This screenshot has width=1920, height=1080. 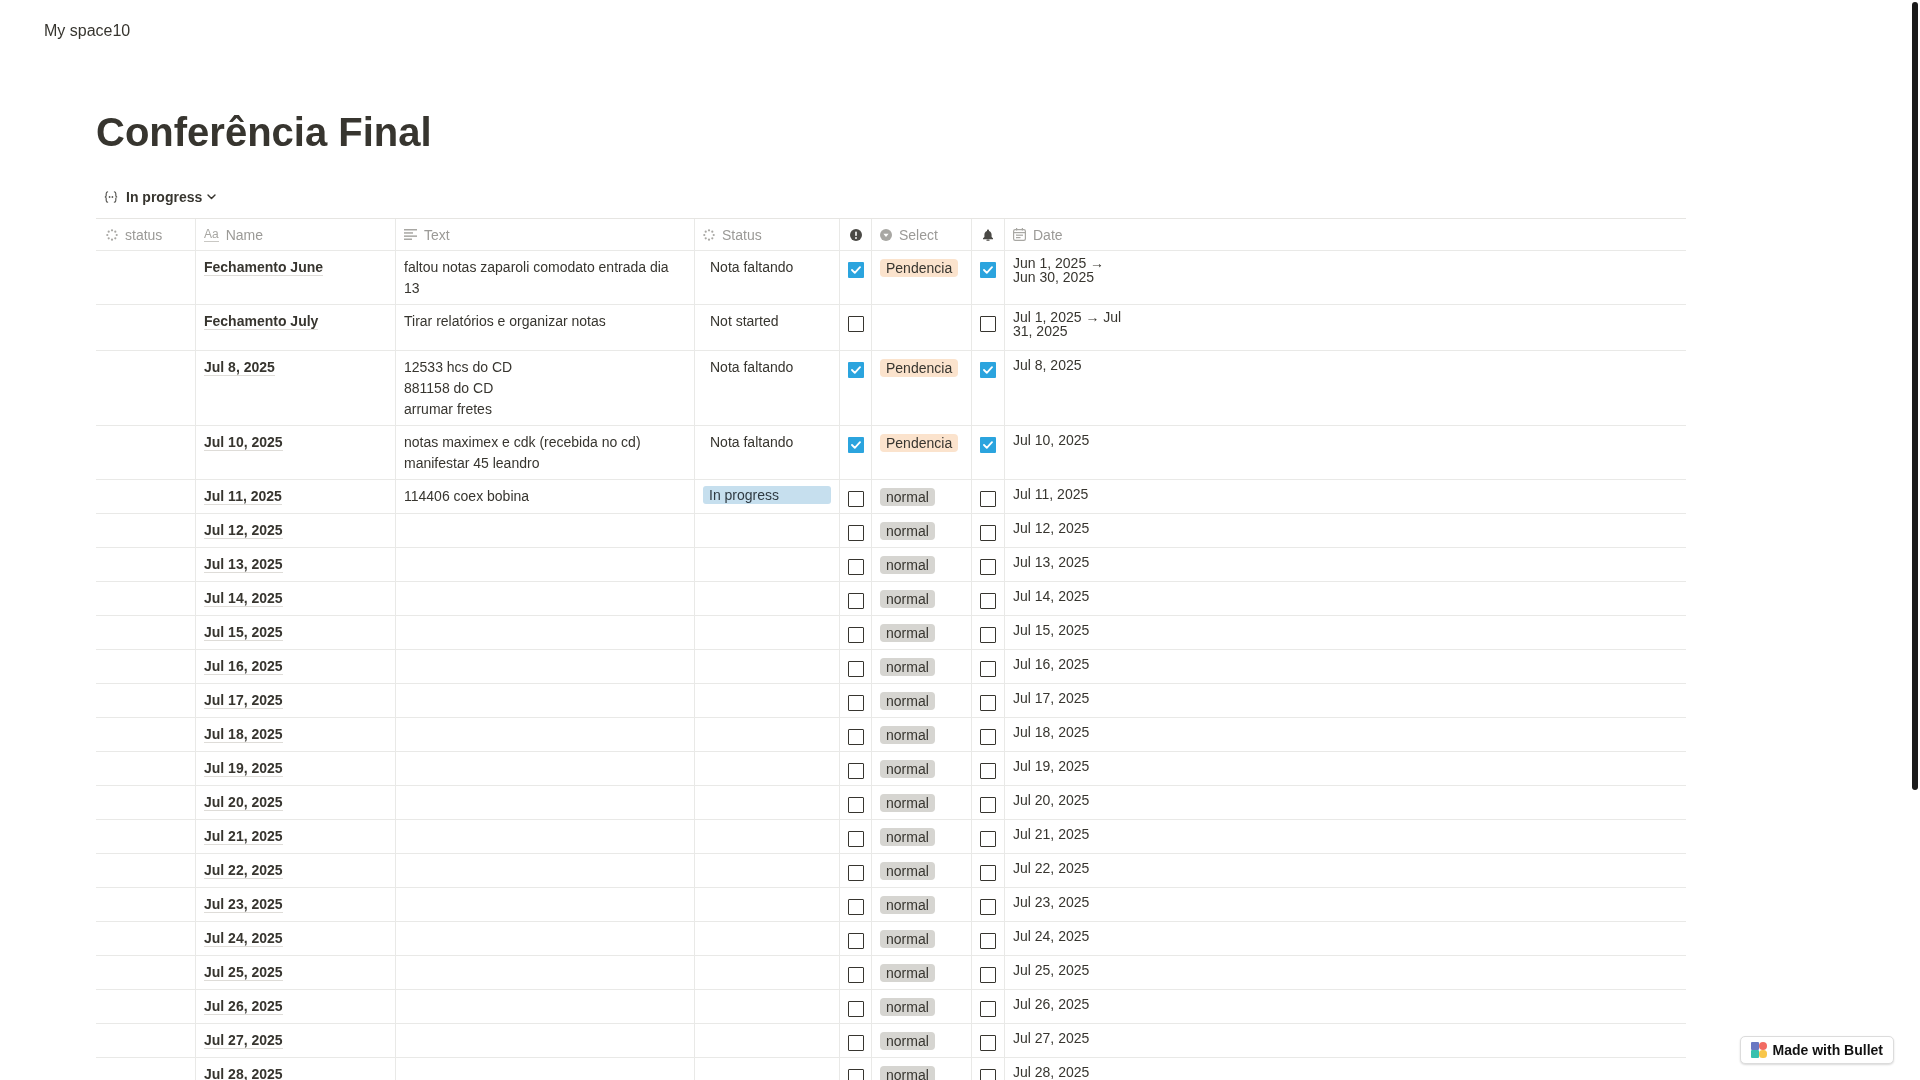 I want to click on row-title-link: Jul 19, 2025, so click(x=243, y=768).